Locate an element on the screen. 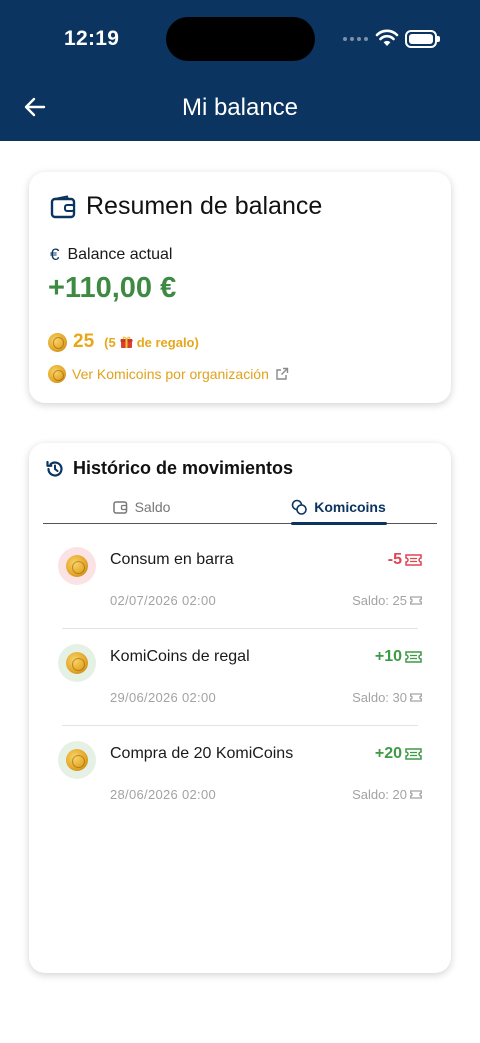  gift-prefix: (5 is located at coordinates (110, 342).